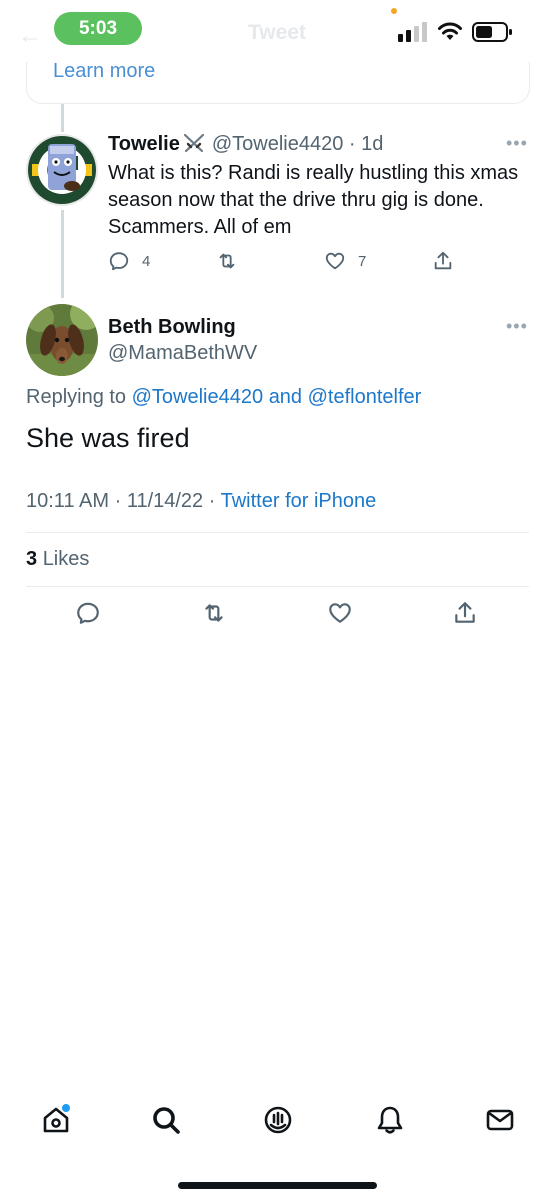  I want to click on like-button: 7, so click(345, 261).